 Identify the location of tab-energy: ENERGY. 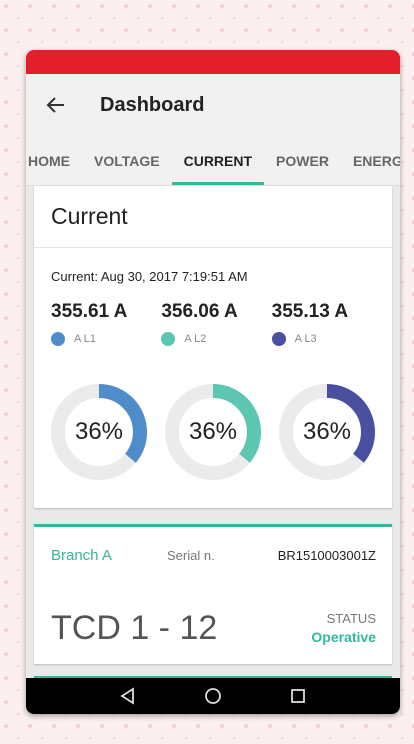
(370, 160).